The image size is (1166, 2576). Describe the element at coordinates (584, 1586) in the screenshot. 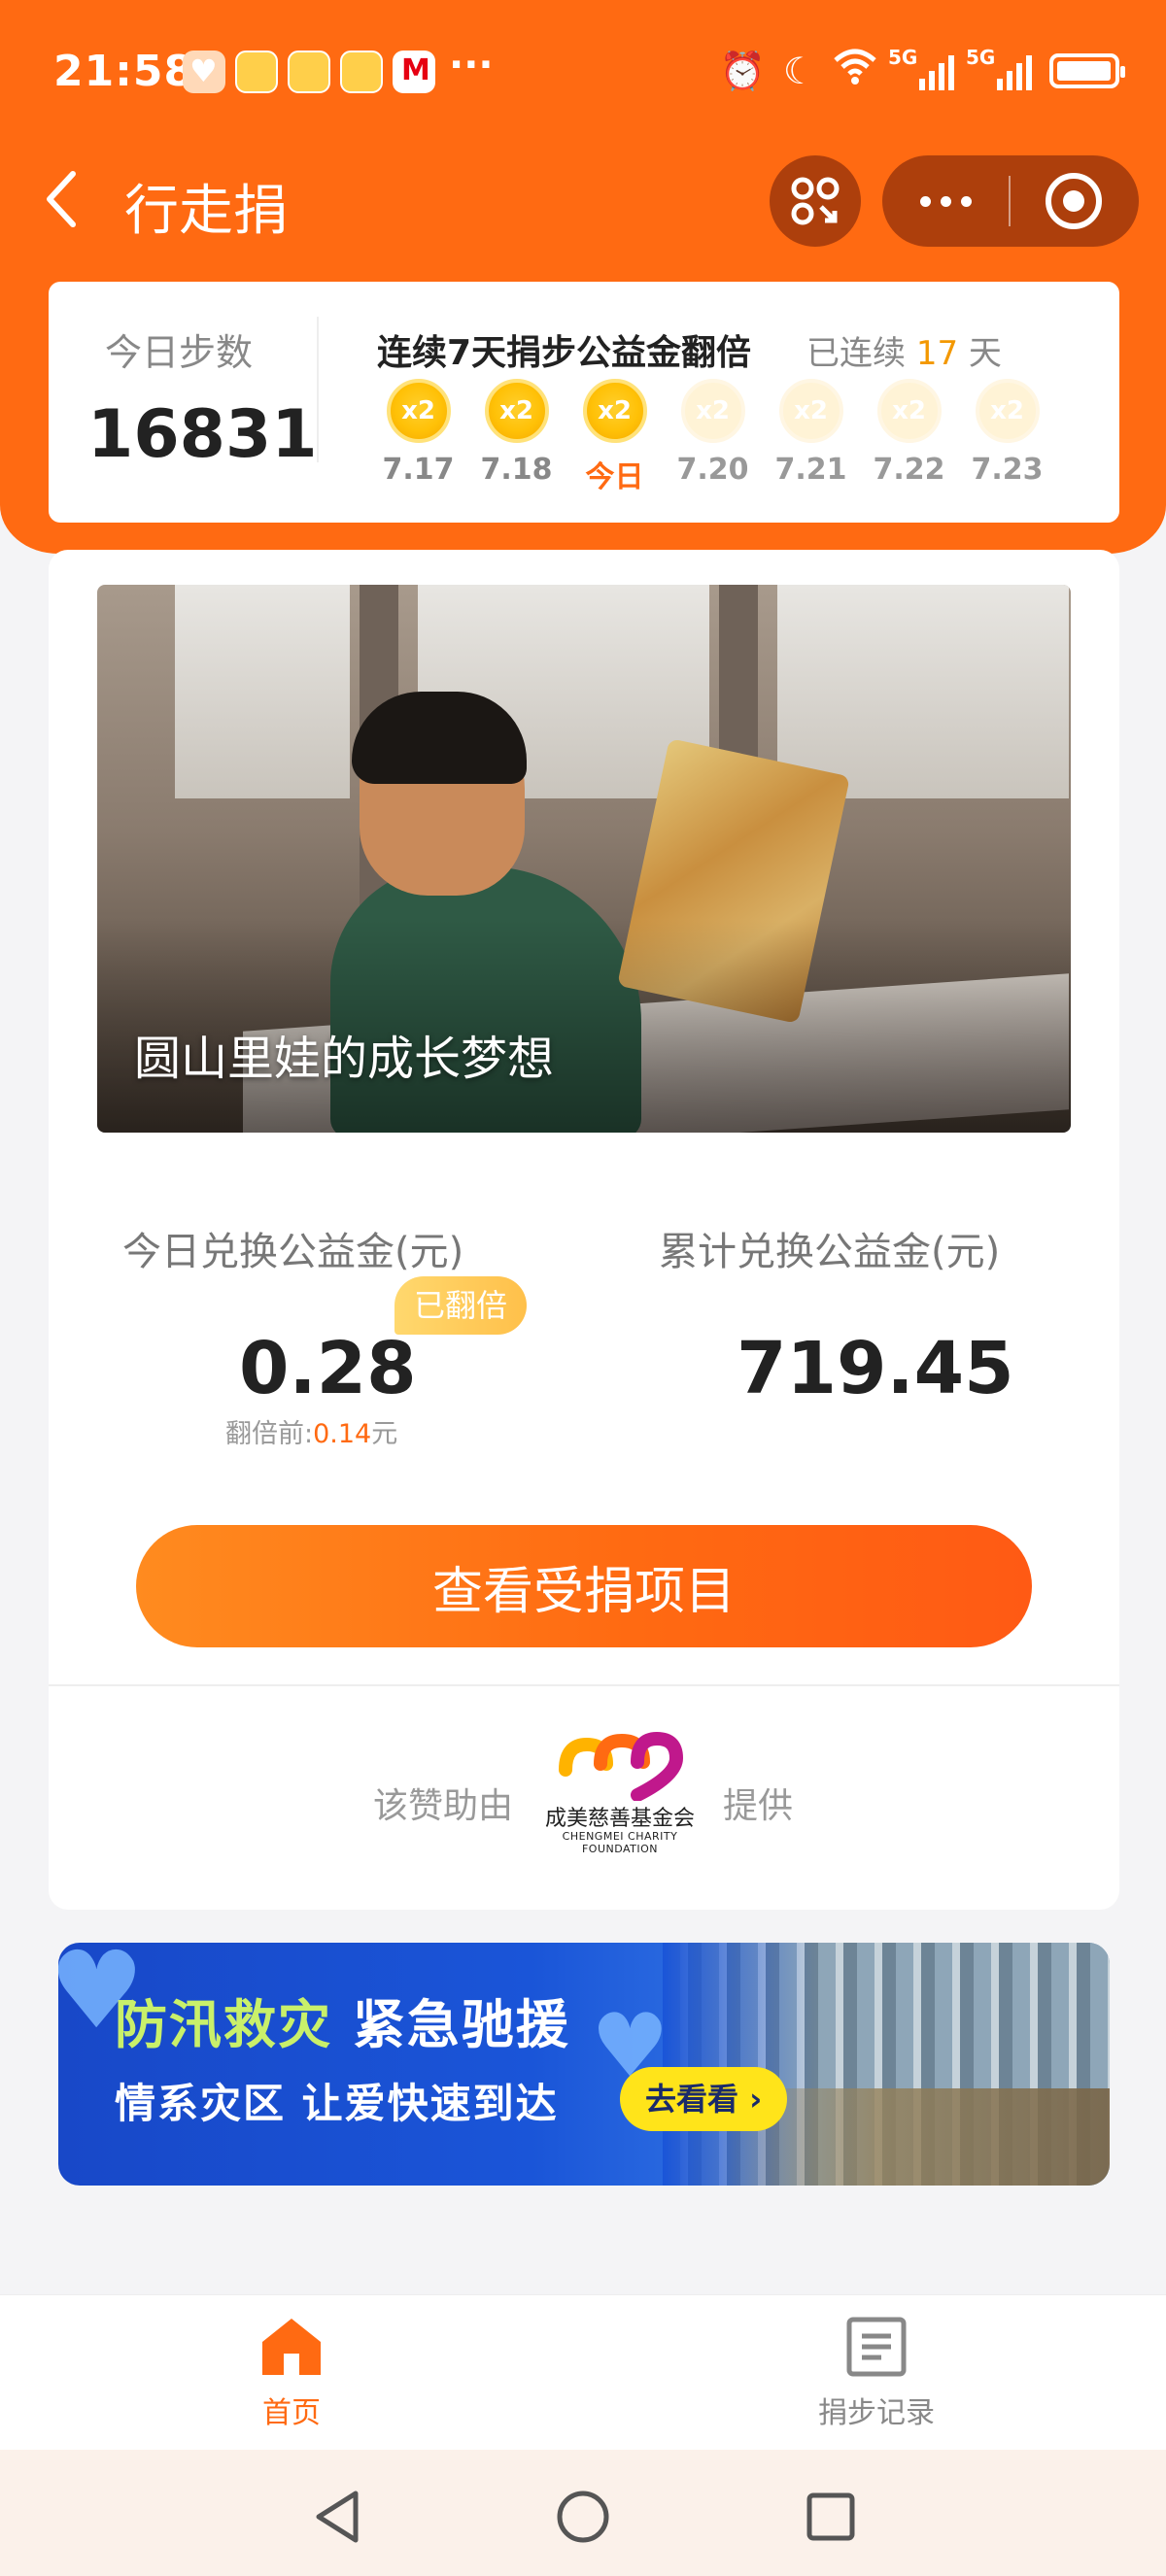

I see `view-projects-button: 查看受捐项目` at that location.